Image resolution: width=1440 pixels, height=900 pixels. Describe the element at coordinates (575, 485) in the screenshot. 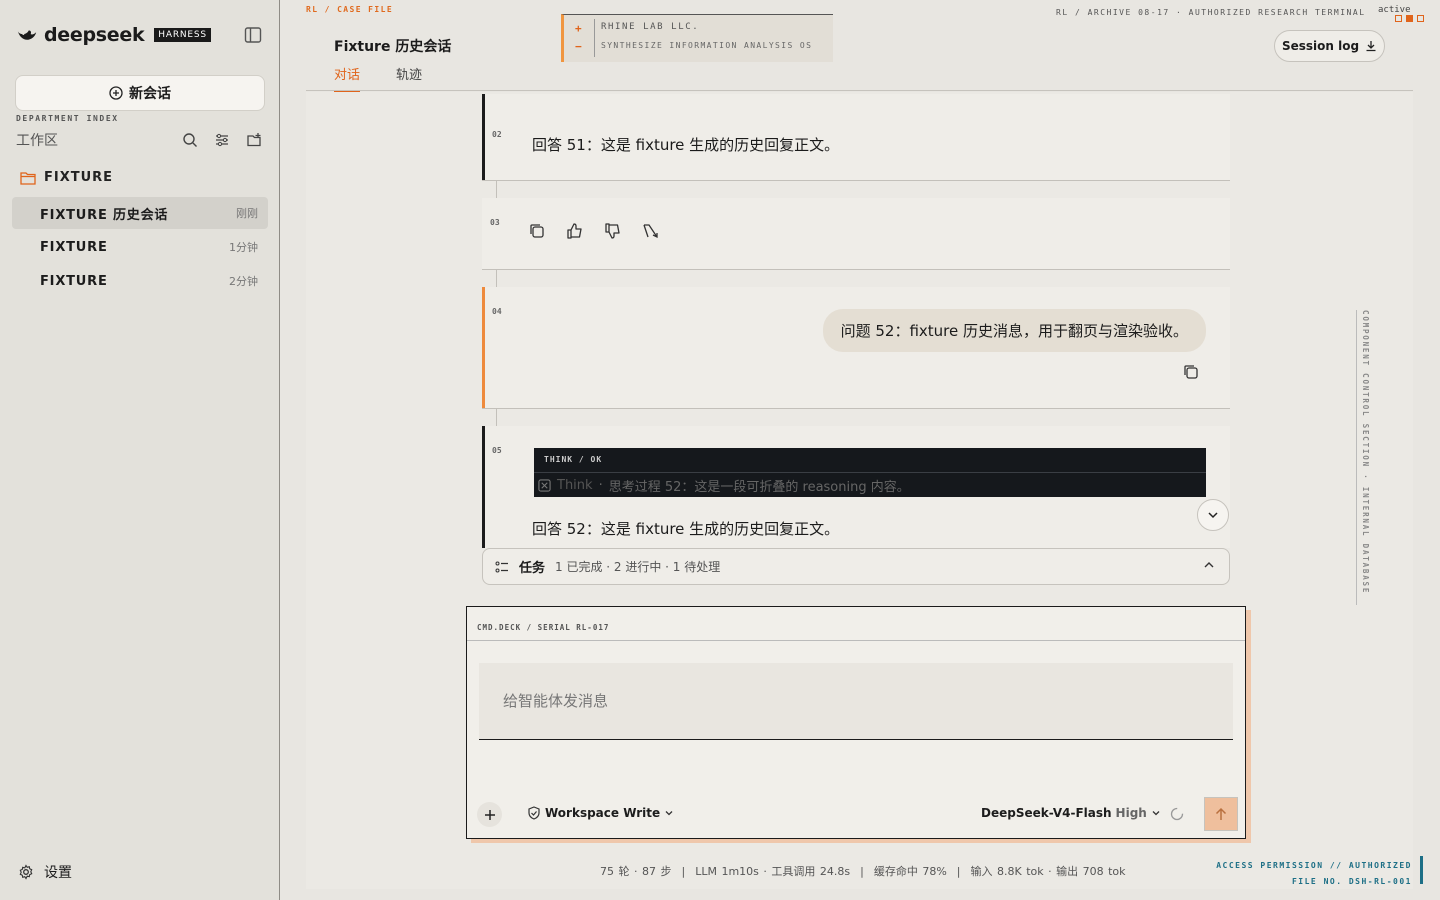

I see `thinking-word: Think` at that location.